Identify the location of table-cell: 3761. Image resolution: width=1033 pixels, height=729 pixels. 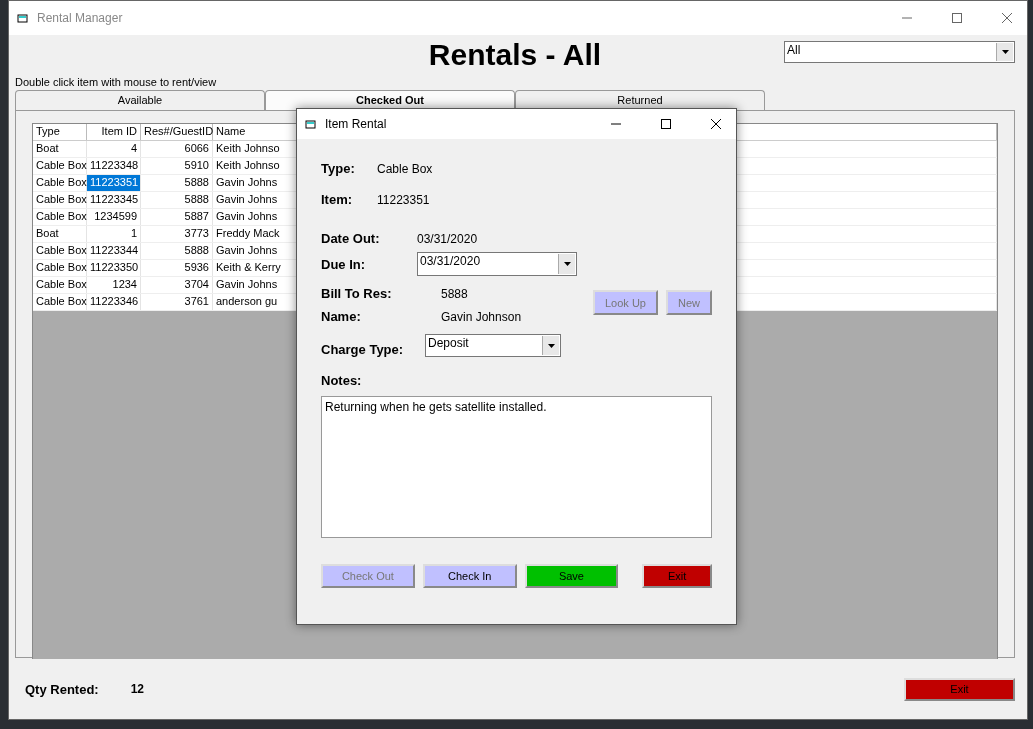
(177, 302).